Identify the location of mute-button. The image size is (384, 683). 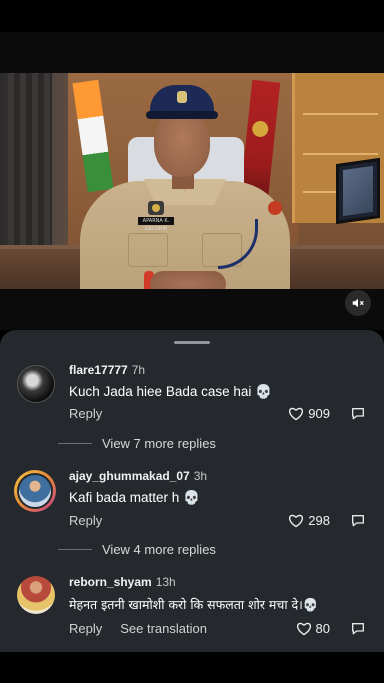
(358, 303).